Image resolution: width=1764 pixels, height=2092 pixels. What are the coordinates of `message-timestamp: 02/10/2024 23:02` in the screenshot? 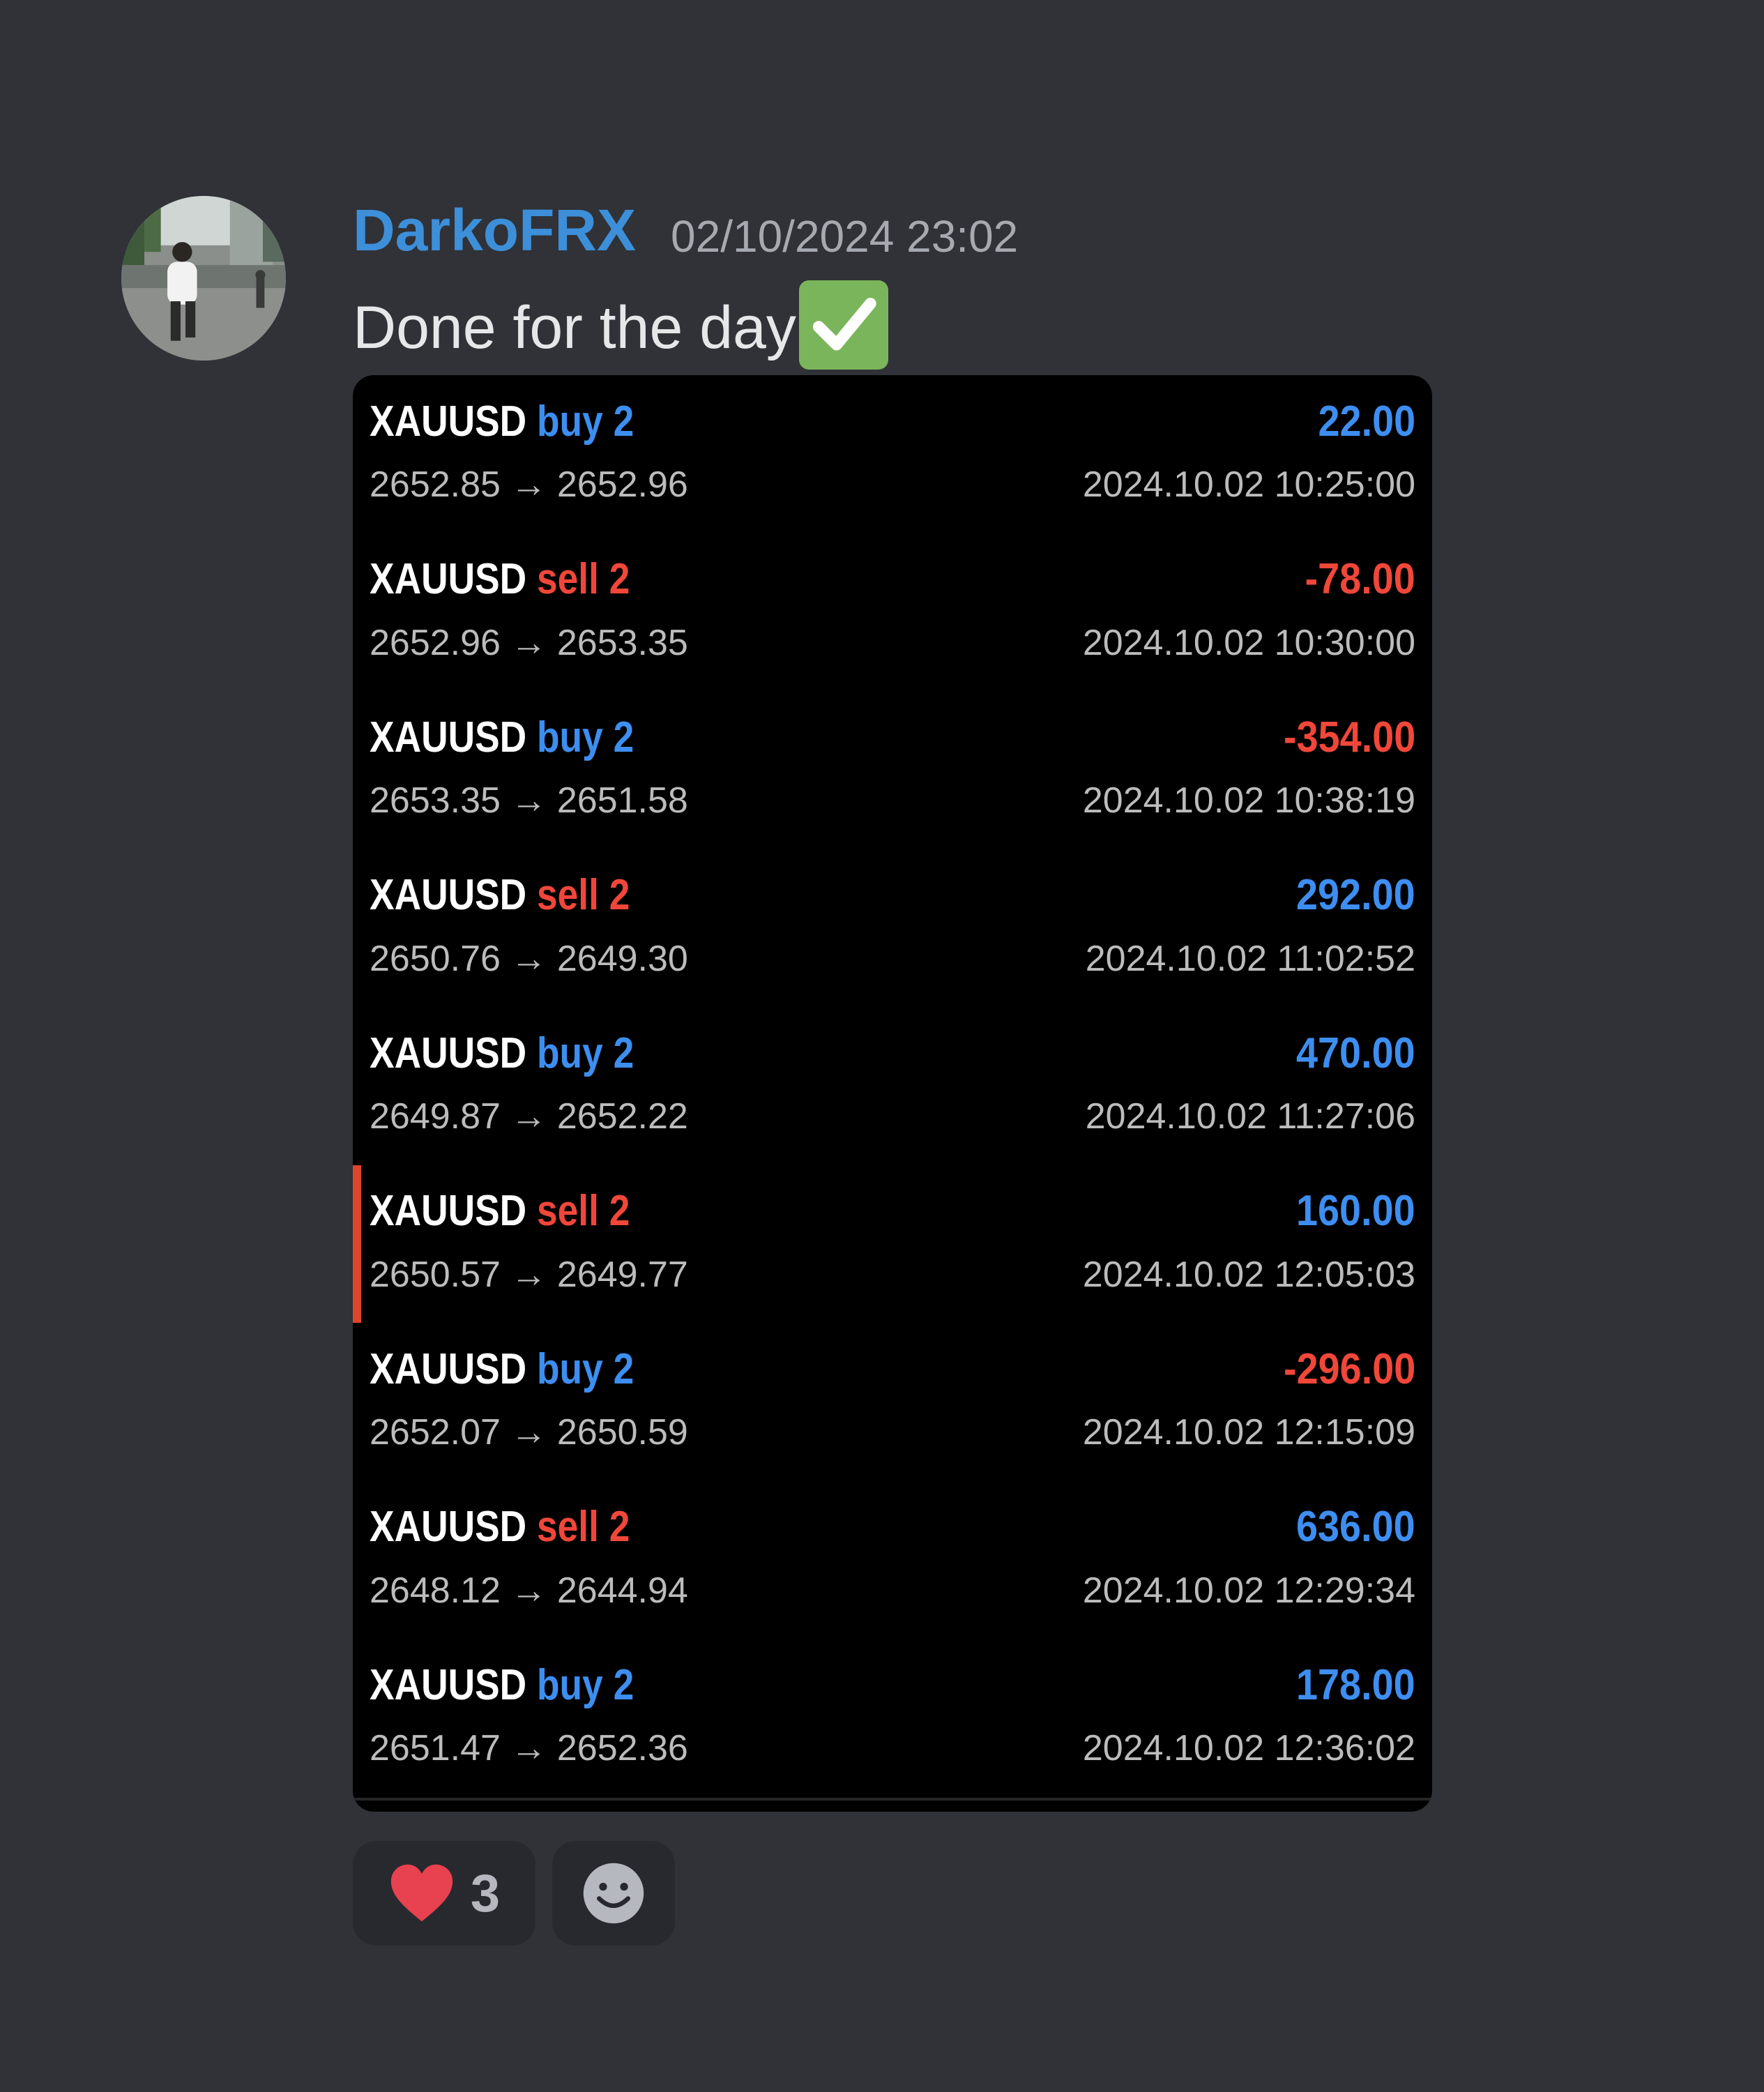 It's located at (845, 236).